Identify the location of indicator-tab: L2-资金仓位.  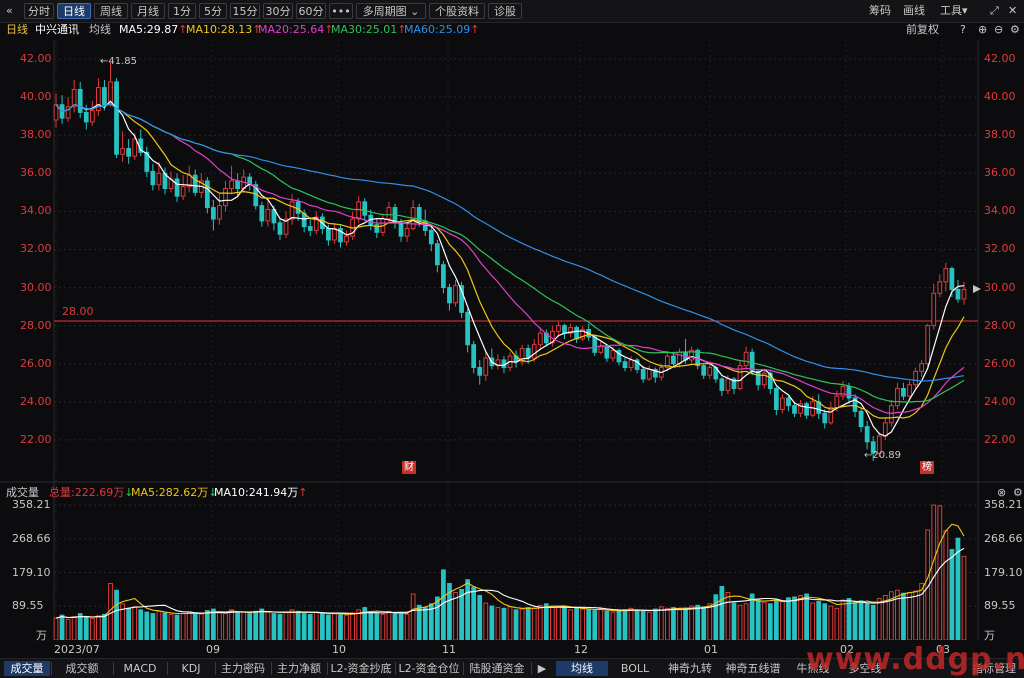
(429, 668).